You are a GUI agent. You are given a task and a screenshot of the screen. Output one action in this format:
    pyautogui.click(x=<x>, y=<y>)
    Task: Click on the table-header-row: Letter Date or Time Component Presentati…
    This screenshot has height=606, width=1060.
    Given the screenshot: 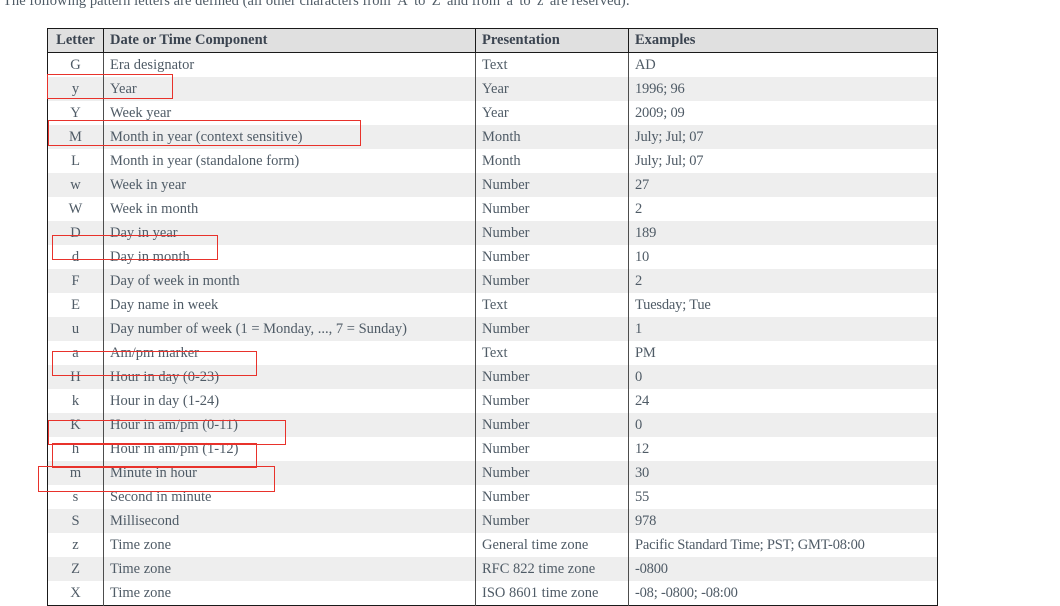 What is the action you would take?
    pyautogui.click(x=492, y=40)
    